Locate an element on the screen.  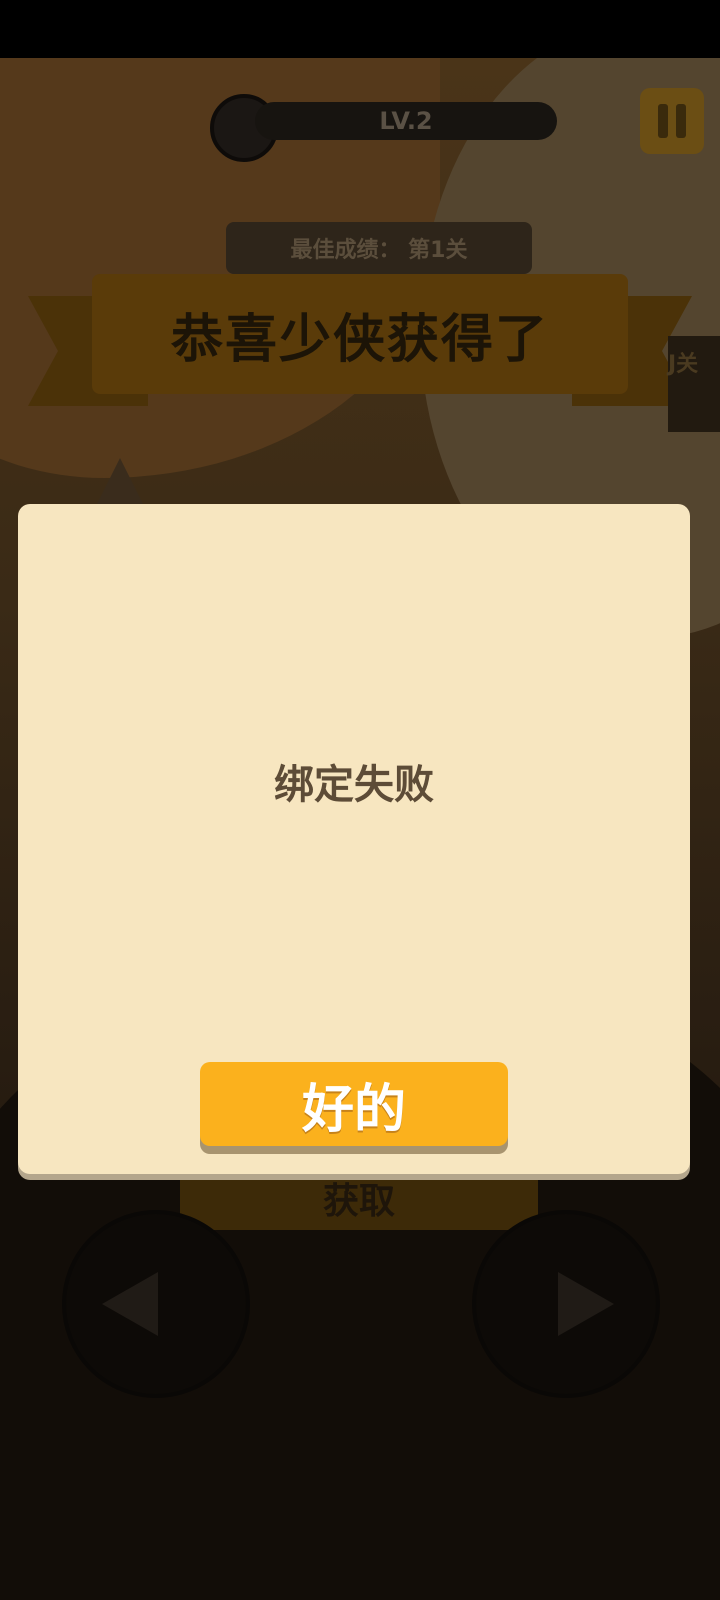
arrow-left-icon is located at coordinates (130, 1304).